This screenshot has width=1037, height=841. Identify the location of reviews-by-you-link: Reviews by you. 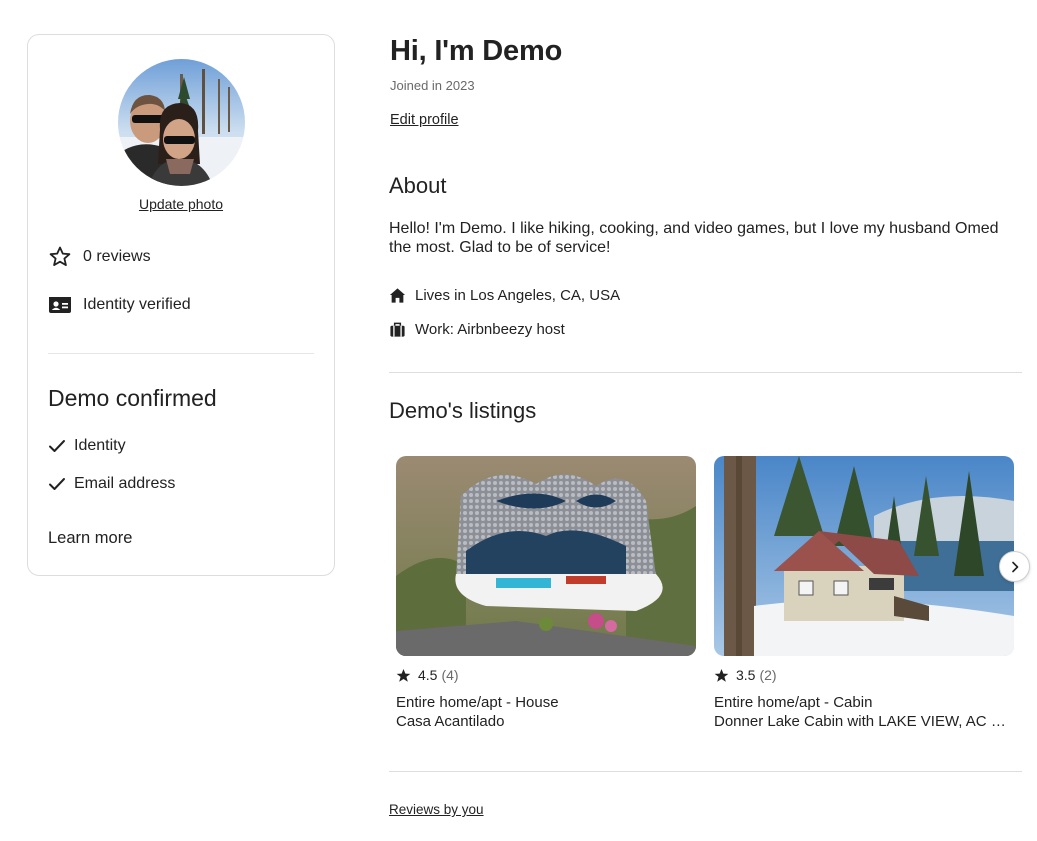
(436, 809).